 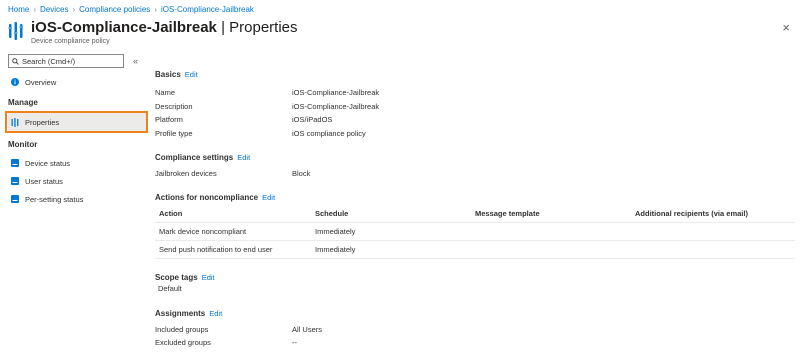 I want to click on sidebar-item-label: Overview, so click(x=41, y=82).